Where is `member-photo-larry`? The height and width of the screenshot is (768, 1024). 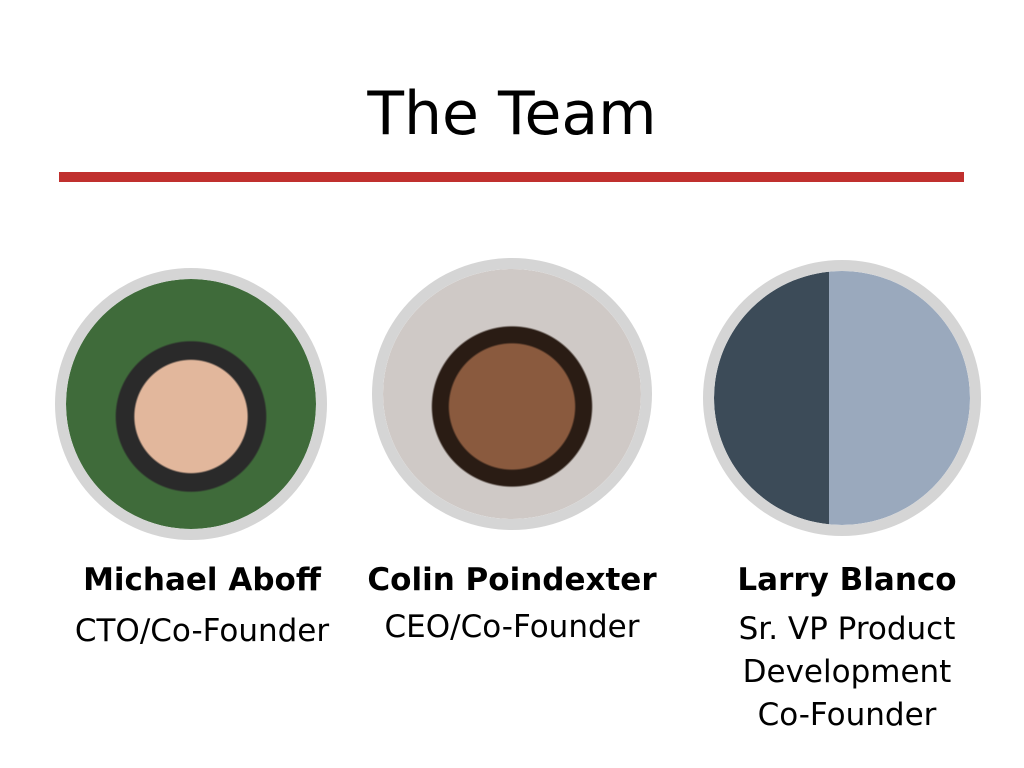 member-photo-larry is located at coordinates (842, 398).